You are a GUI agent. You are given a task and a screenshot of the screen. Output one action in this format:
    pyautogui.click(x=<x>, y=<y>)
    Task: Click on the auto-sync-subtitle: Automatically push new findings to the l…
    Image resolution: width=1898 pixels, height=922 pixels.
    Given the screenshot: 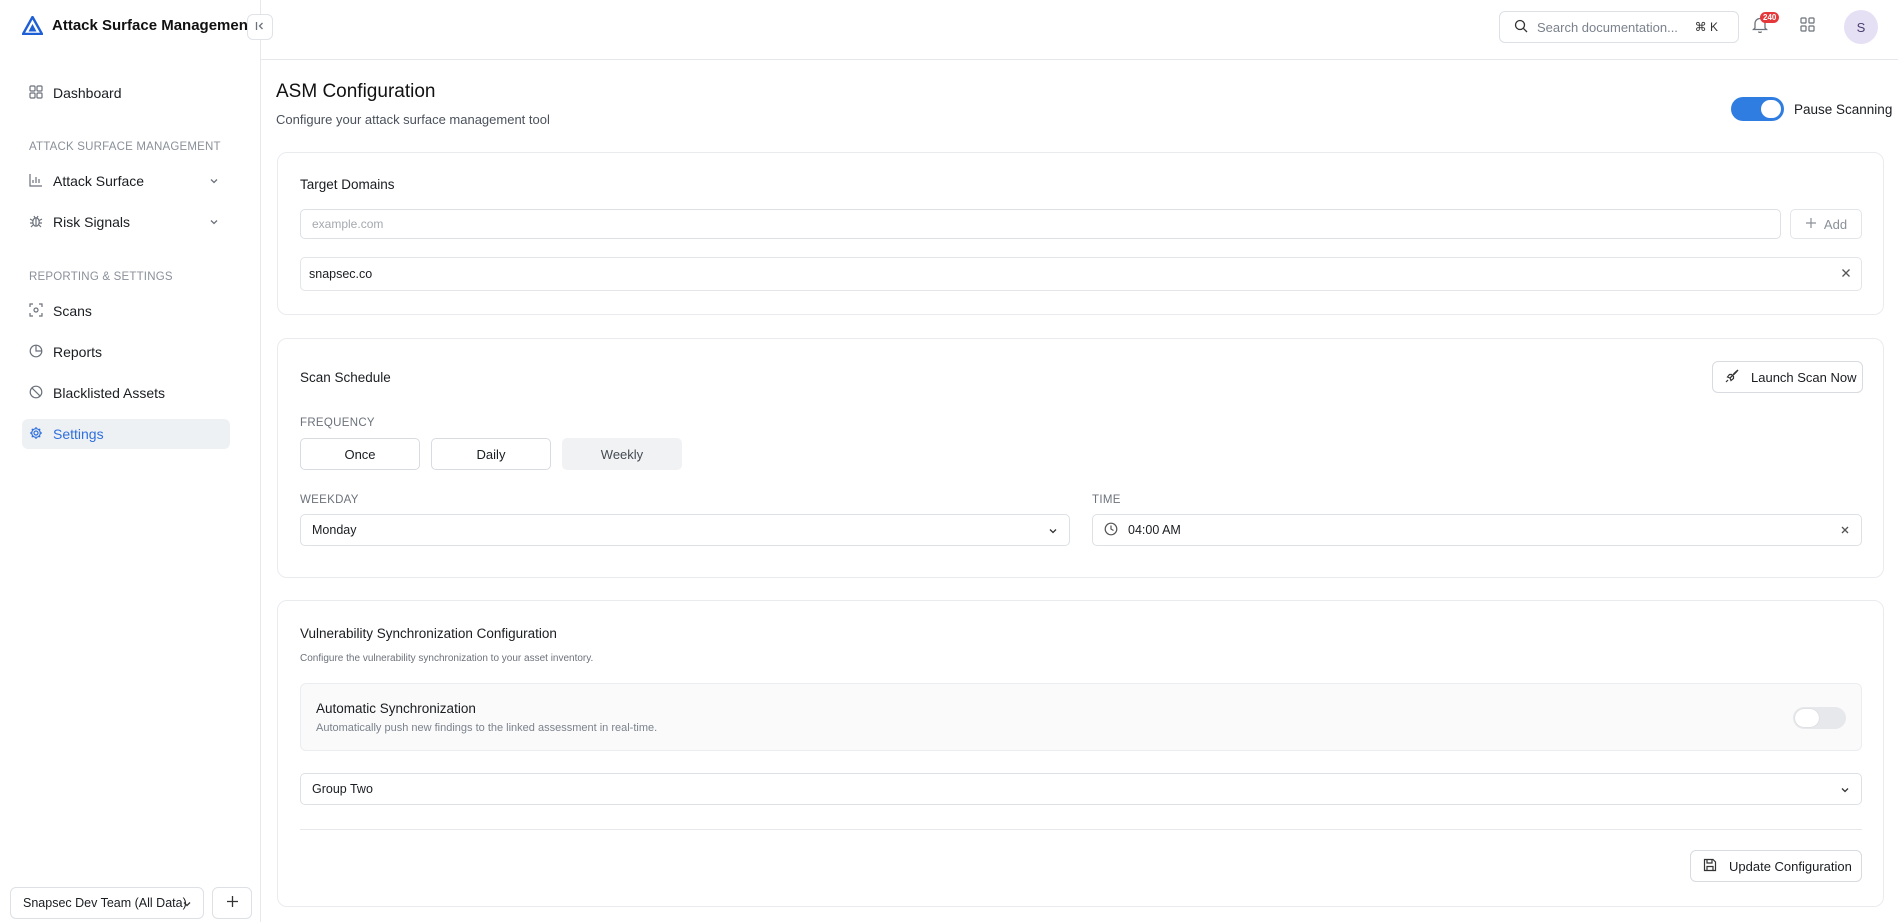 What is the action you would take?
    pyautogui.click(x=487, y=728)
    